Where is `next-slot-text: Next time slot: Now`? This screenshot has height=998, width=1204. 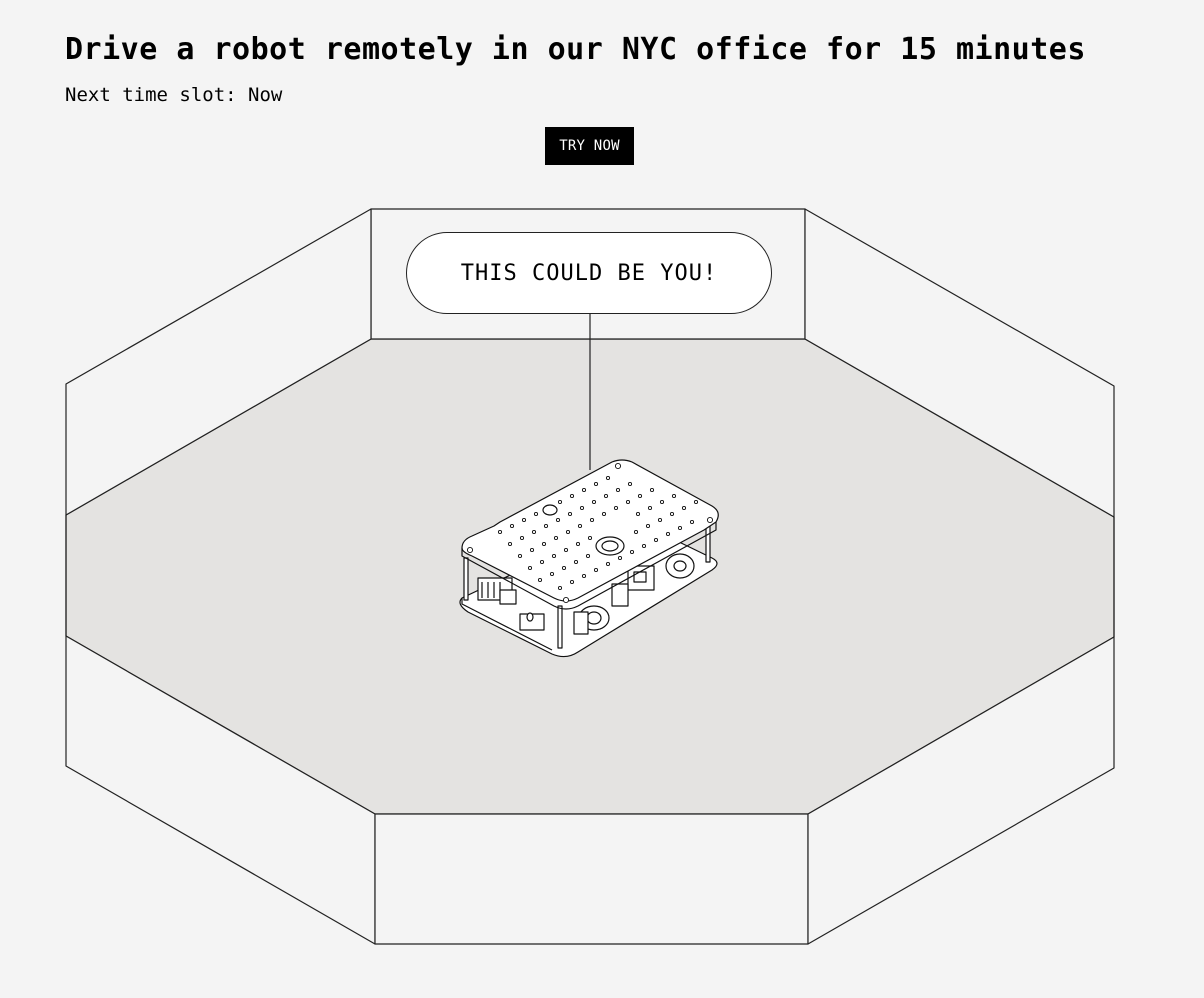
next-slot-text: Next time slot: Now is located at coordinates (173, 95).